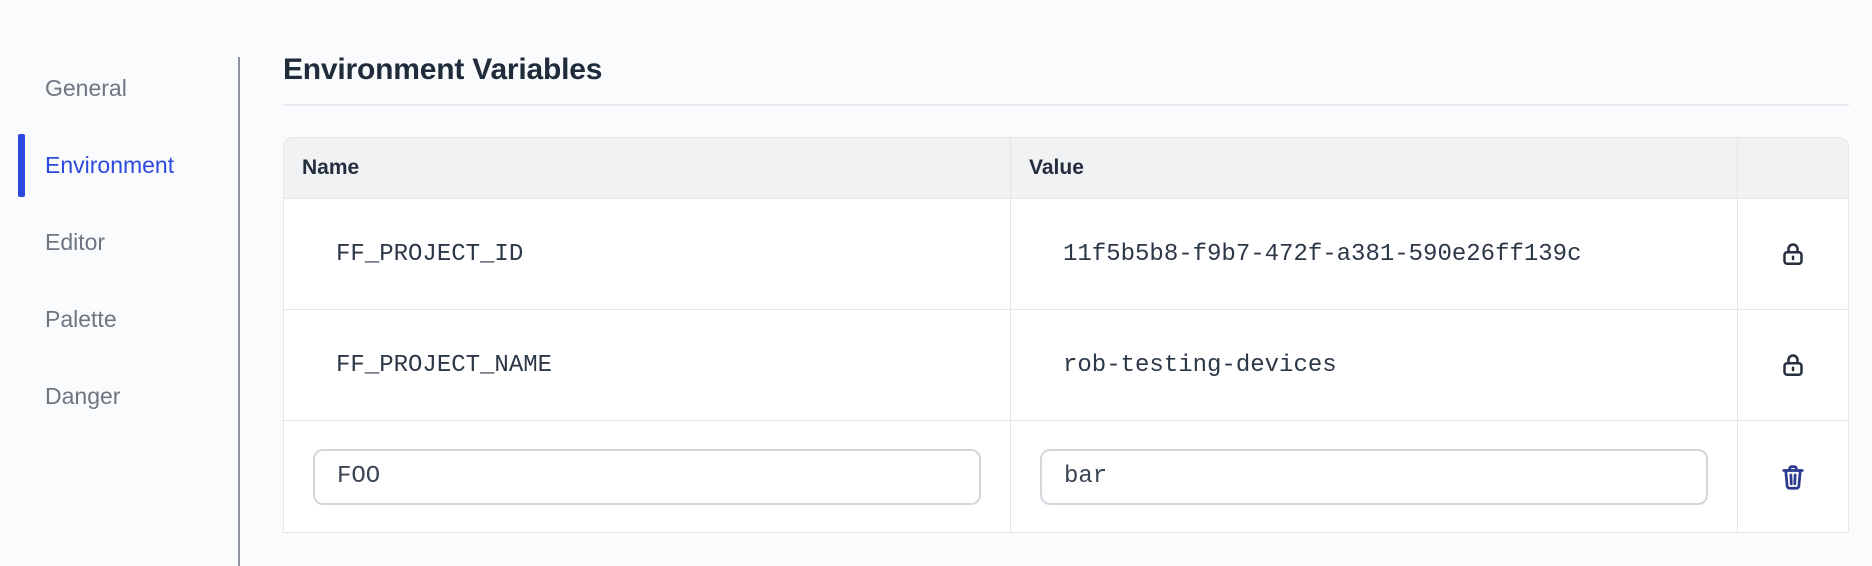 The width and height of the screenshot is (1872, 566). I want to click on table-header-row: Name Value, so click(1066, 168).